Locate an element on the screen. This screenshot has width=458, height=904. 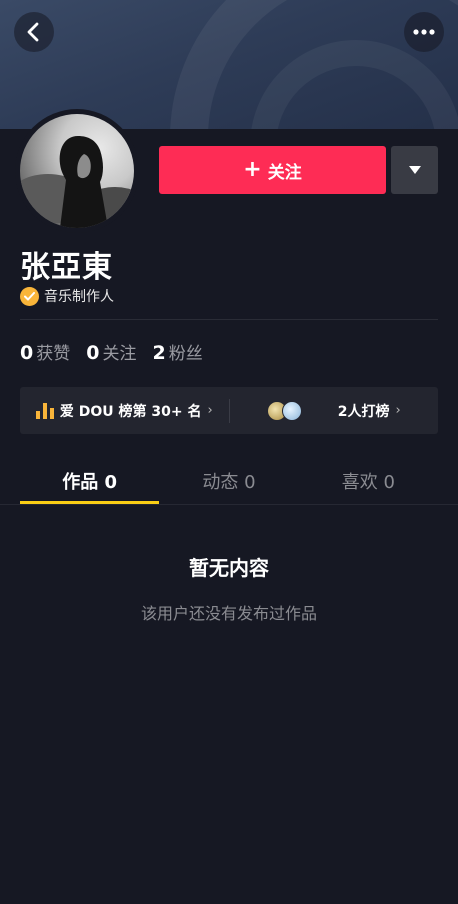
supporters-link: 2人打榜 › is located at coordinates (334, 410).